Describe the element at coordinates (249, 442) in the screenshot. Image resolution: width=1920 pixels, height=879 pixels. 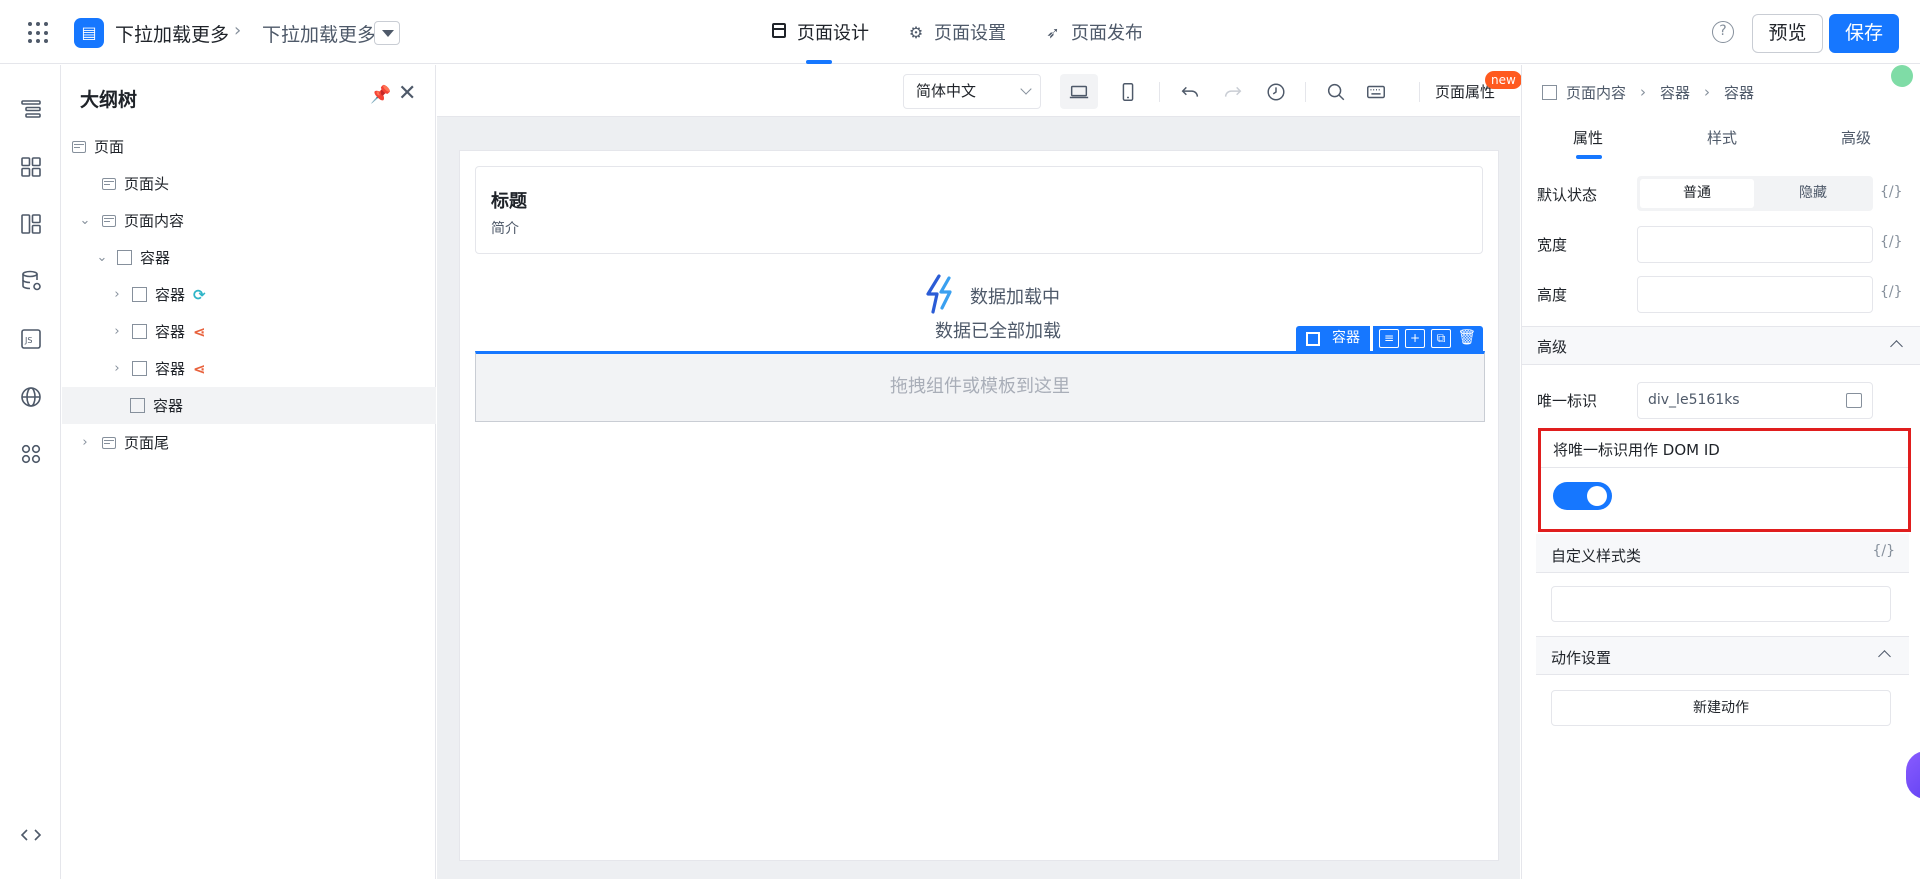
I see `tree-node-page-footer: › 页面尾` at that location.